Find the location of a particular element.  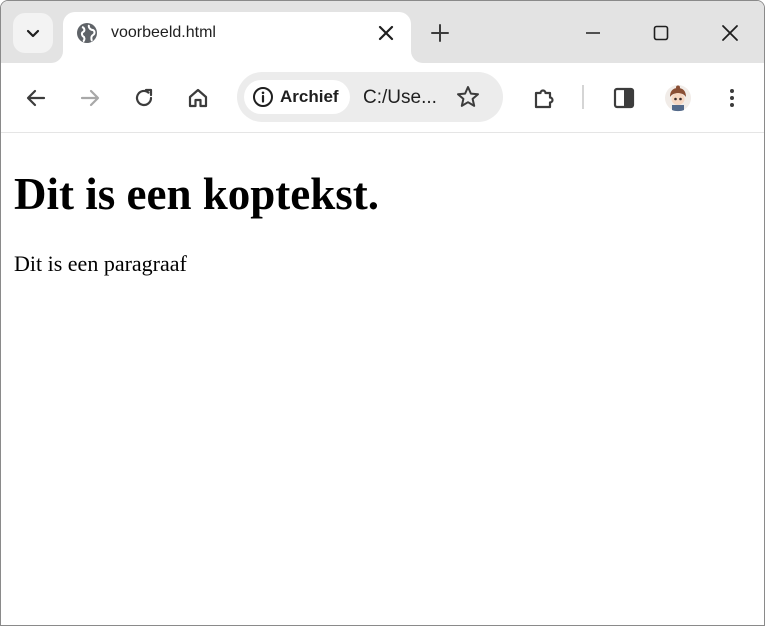

side-panel-button is located at coordinates (624, 98).